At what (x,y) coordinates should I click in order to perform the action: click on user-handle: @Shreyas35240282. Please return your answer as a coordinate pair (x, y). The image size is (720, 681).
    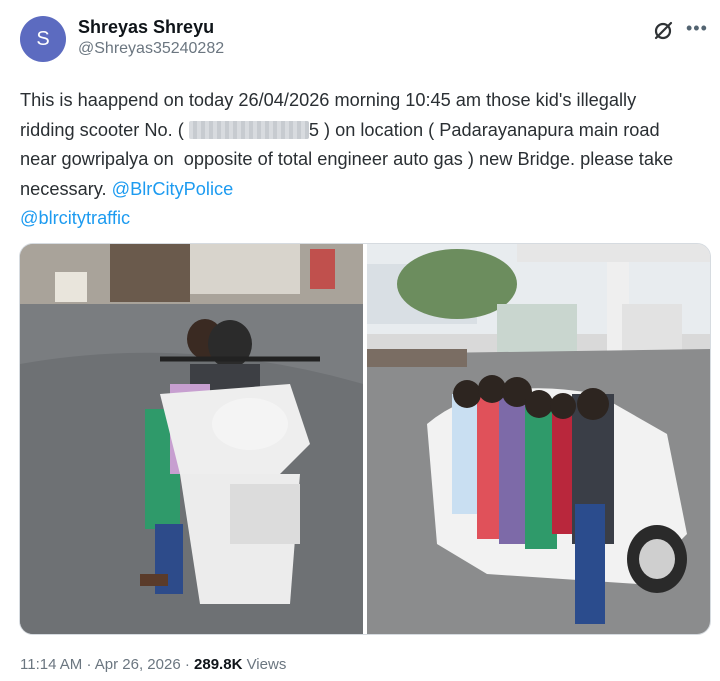
    Looking at the image, I should click on (151, 49).